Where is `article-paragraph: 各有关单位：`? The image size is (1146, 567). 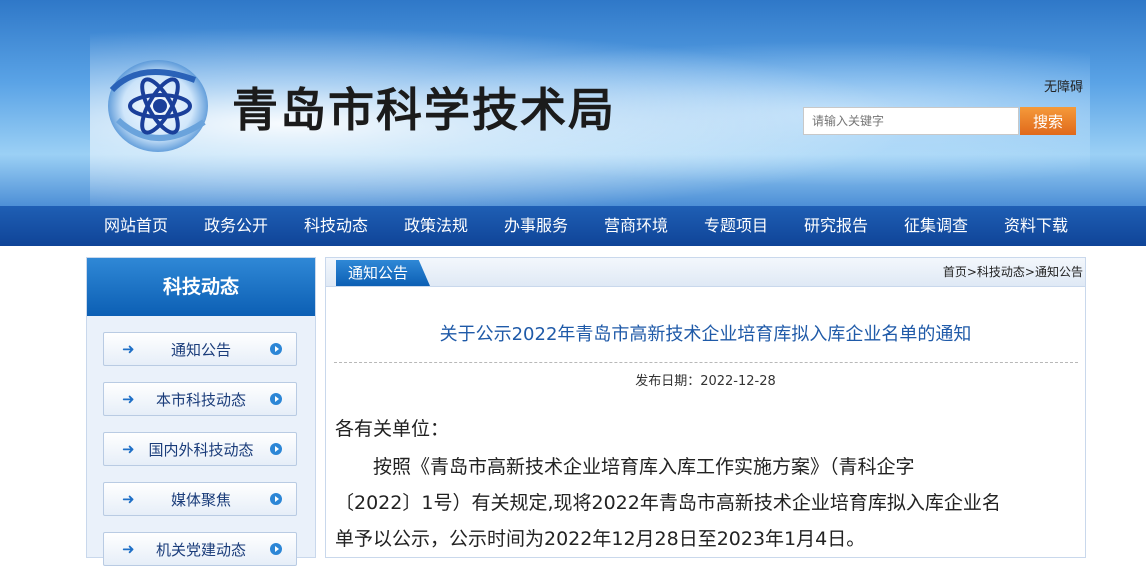
article-paragraph: 各有关单位： is located at coordinates (392, 429).